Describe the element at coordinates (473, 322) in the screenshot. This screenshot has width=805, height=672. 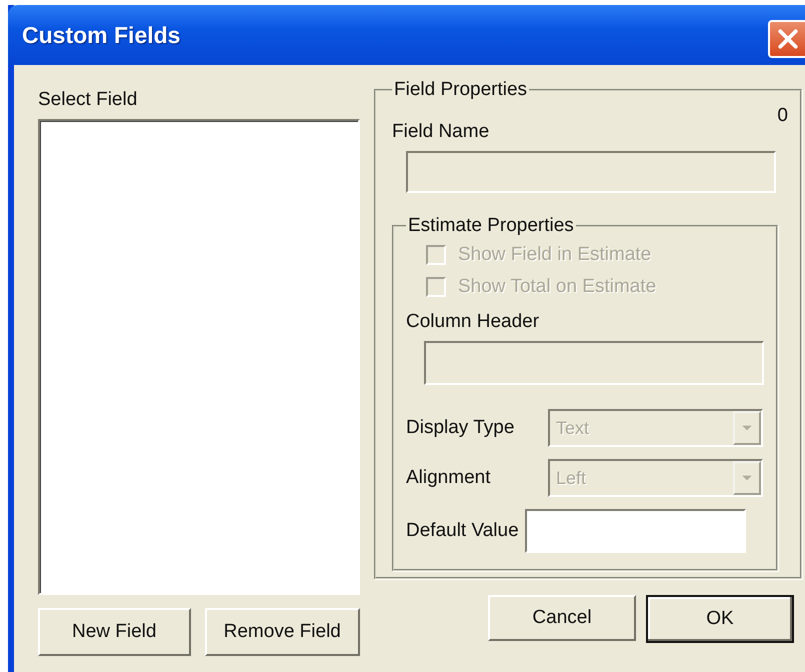
I see `column-header-label: Column Header` at that location.